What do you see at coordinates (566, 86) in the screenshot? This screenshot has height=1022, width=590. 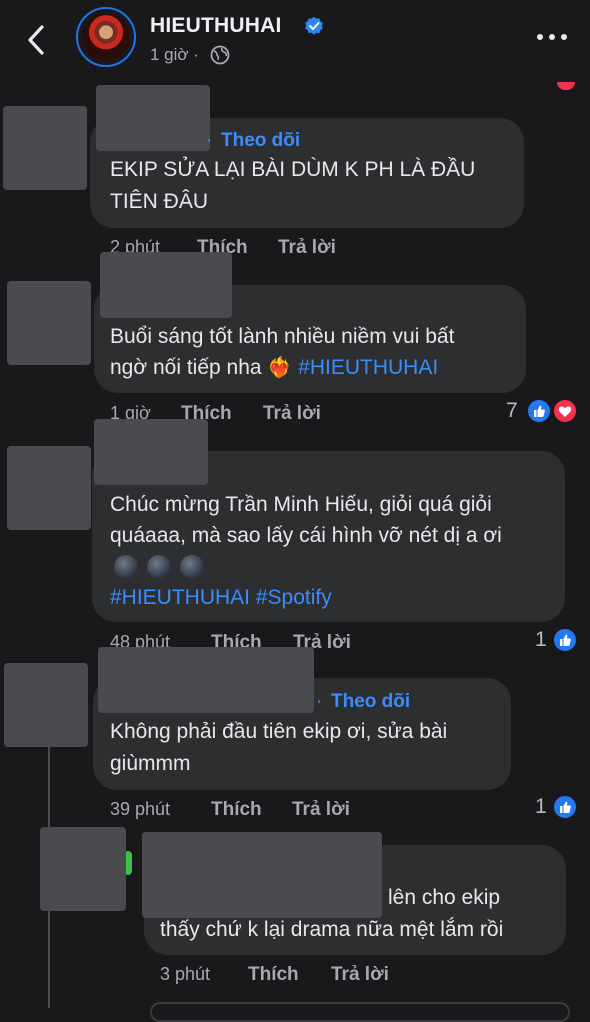 I see `reaction-peek-icon` at bounding box center [566, 86].